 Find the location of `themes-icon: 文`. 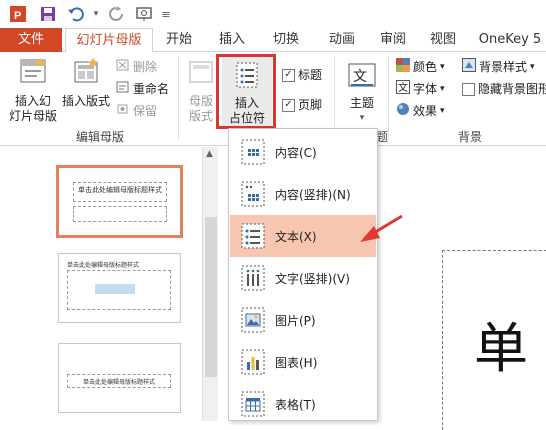

themes-icon: 文 is located at coordinates (362, 78).